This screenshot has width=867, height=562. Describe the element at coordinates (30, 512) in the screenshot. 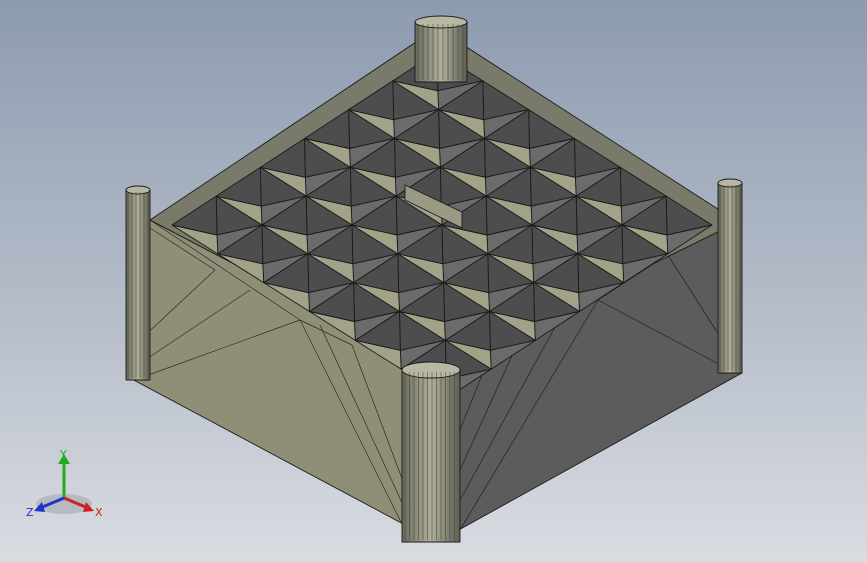

I see `z-axis-label: Z` at that location.